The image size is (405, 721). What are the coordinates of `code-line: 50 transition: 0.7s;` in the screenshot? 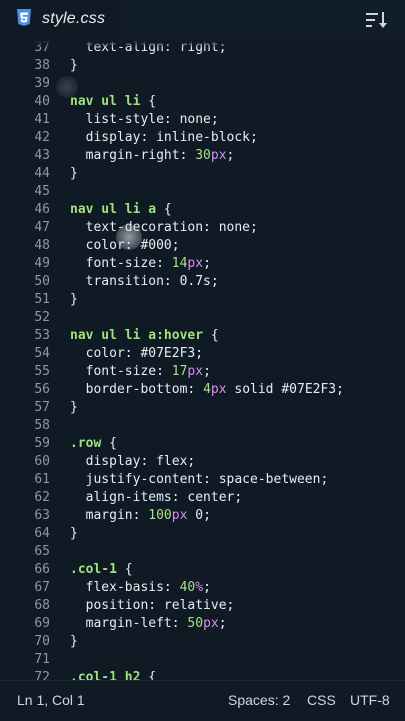 It's located at (202, 282).